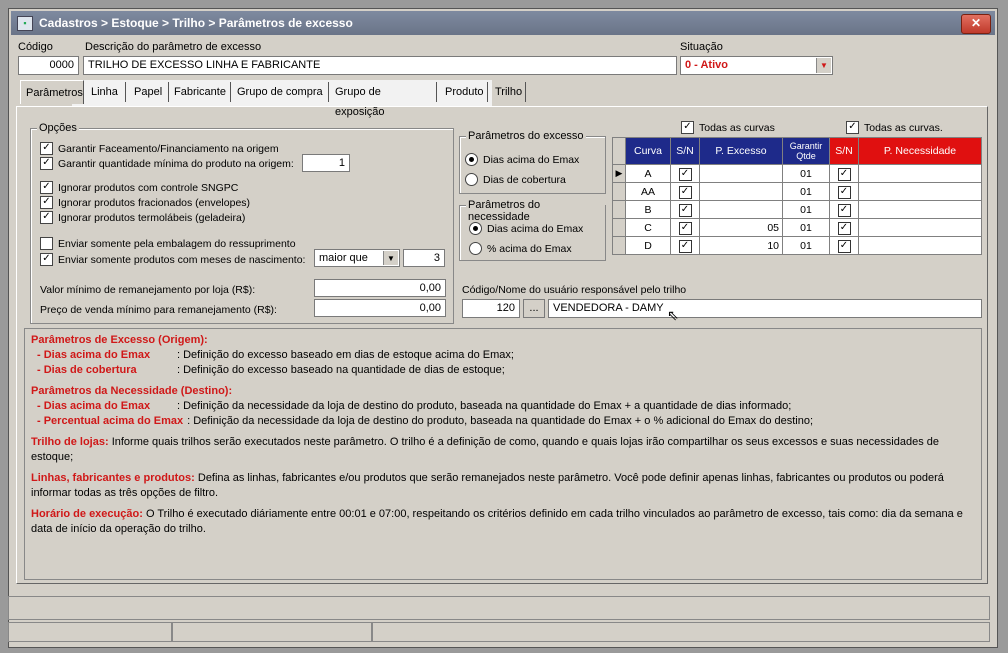 This screenshot has height=653, width=1008. Describe the element at coordinates (46, 243) in the screenshot. I see `checkbox-unchecked-icon` at that location.